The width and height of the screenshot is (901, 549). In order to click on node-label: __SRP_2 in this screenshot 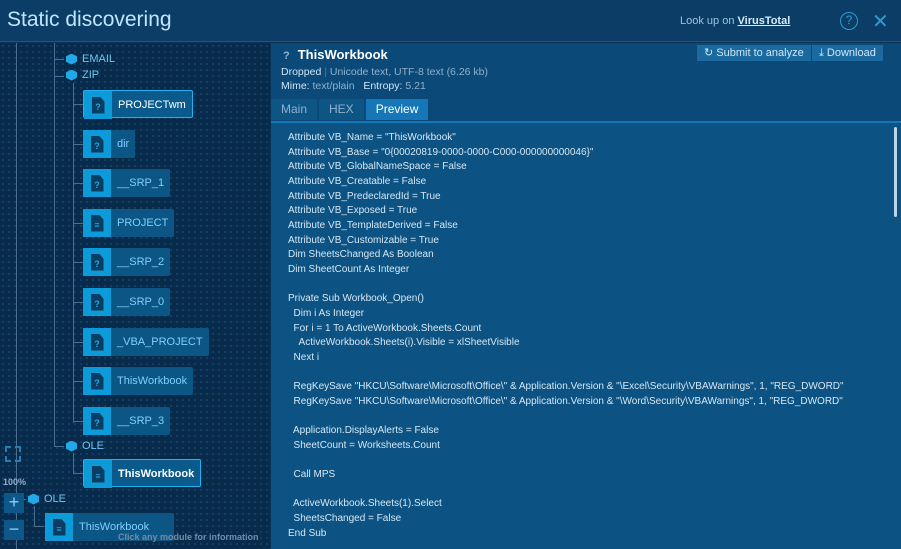, I will do `click(141, 262)`.